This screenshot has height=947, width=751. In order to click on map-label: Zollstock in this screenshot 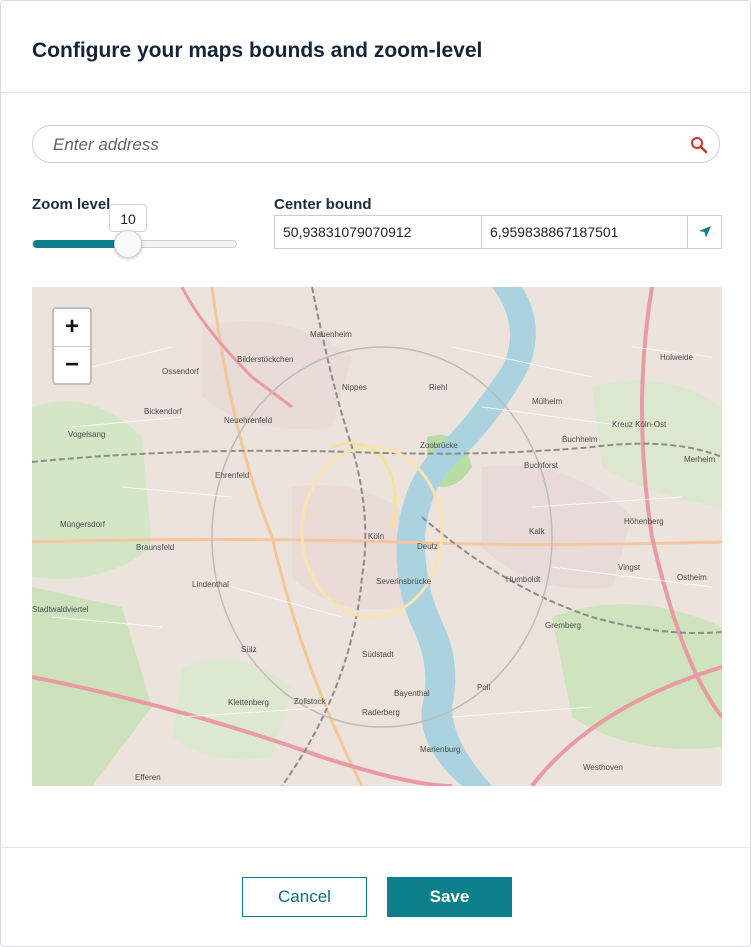, I will do `click(310, 701)`.